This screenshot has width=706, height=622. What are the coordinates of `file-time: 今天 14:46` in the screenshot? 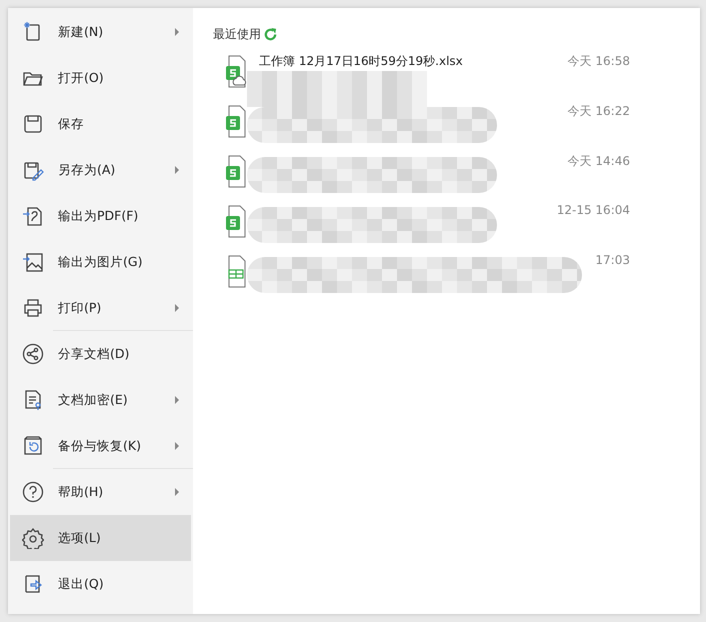 It's located at (598, 161).